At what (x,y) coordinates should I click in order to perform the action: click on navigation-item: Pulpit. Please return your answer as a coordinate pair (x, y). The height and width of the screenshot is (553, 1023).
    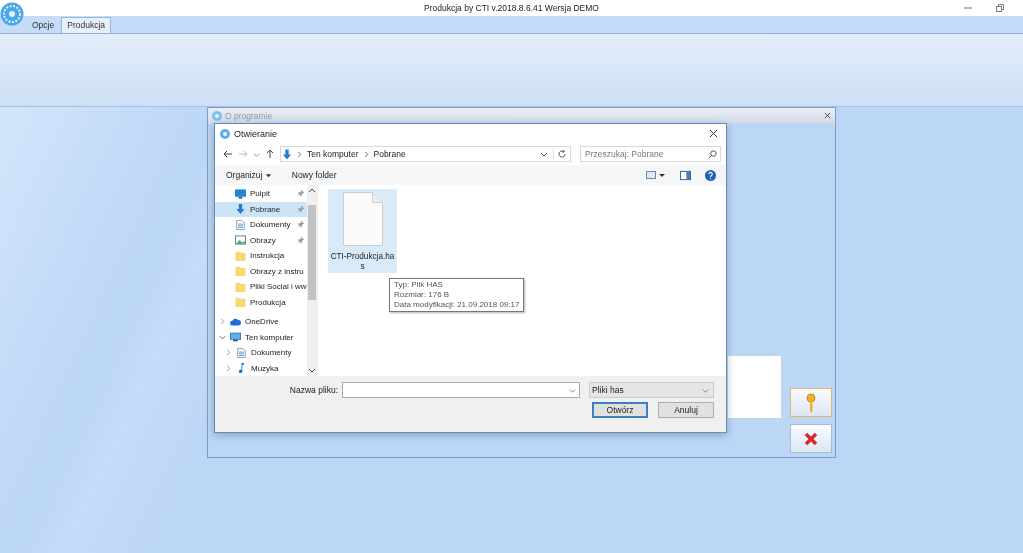
    Looking at the image, I should click on (261, 194).